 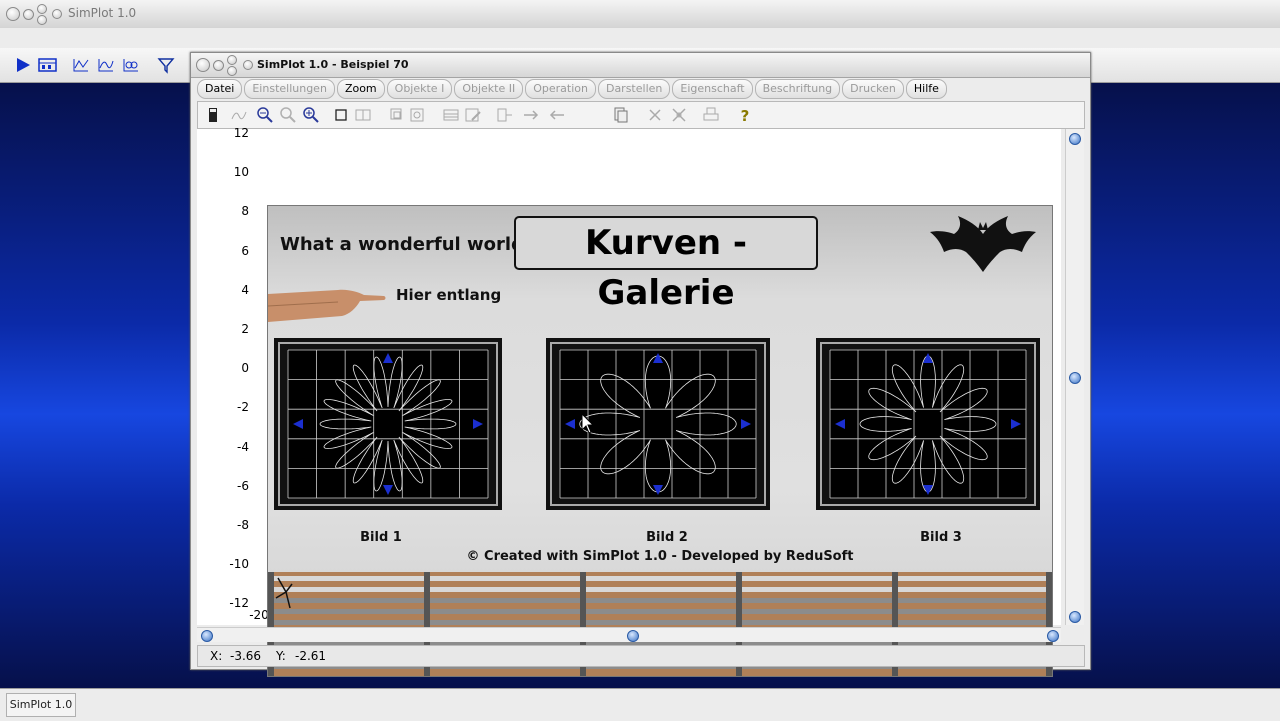 What do you see at coordinates (166, 65) in the screenshot?
I see `filter-icon` at bounding box center [166, 65].